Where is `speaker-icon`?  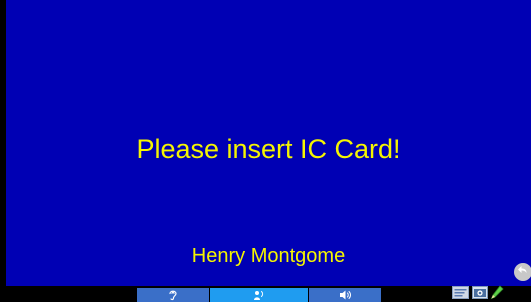
speaker-icon is located at coordinates (345, 295).